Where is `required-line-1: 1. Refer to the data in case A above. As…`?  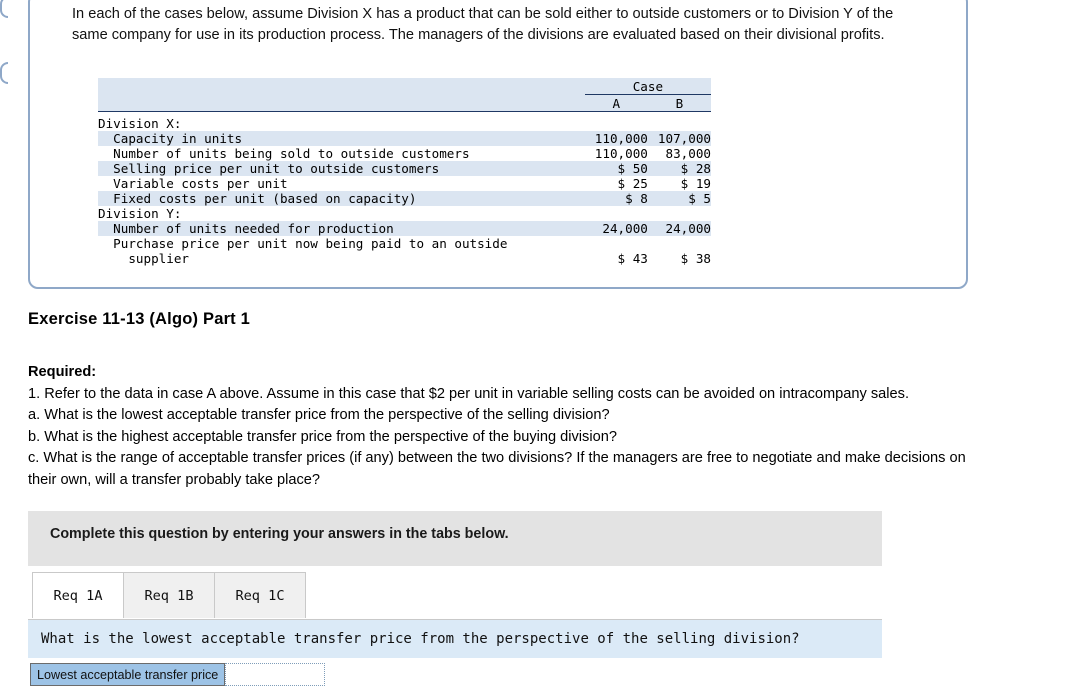
required-line-1: 1. Refer to the data in case A above. As… is located at coordinates (469, 393).